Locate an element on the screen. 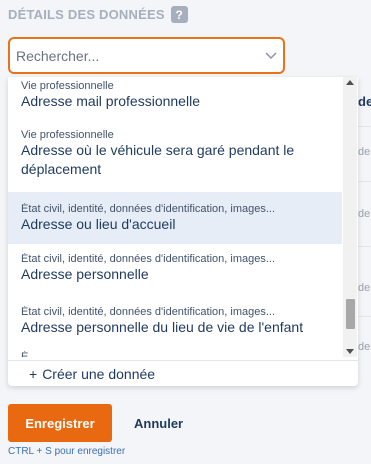 The width and height of the screenshot is (371, 464). option-label: Adresse mail professionnelle is located at coordinates (110, 101).